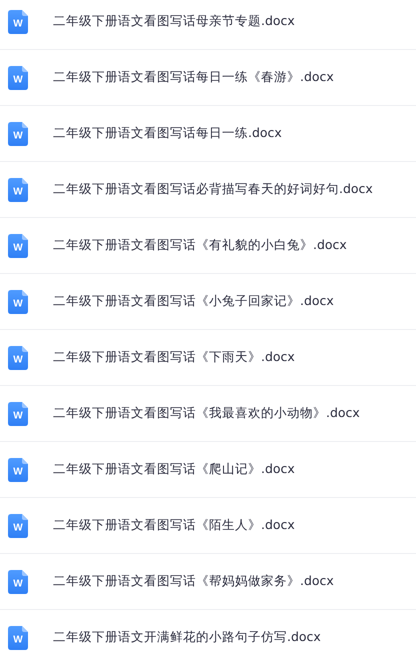 This screenshot has height=658, width=416. I want to click on file-row: W 二年级下册语文看图写话《陌生人》.docx, so click(208, 526).